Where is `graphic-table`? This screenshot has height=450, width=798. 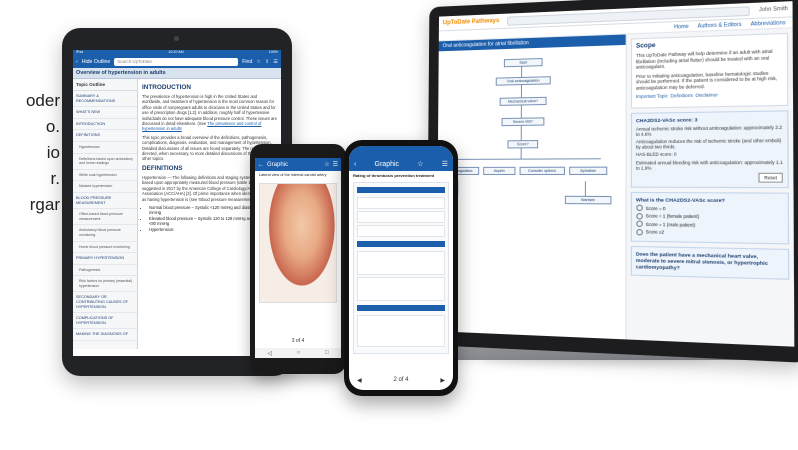 graphic-table is located at coordinates (401, 268).